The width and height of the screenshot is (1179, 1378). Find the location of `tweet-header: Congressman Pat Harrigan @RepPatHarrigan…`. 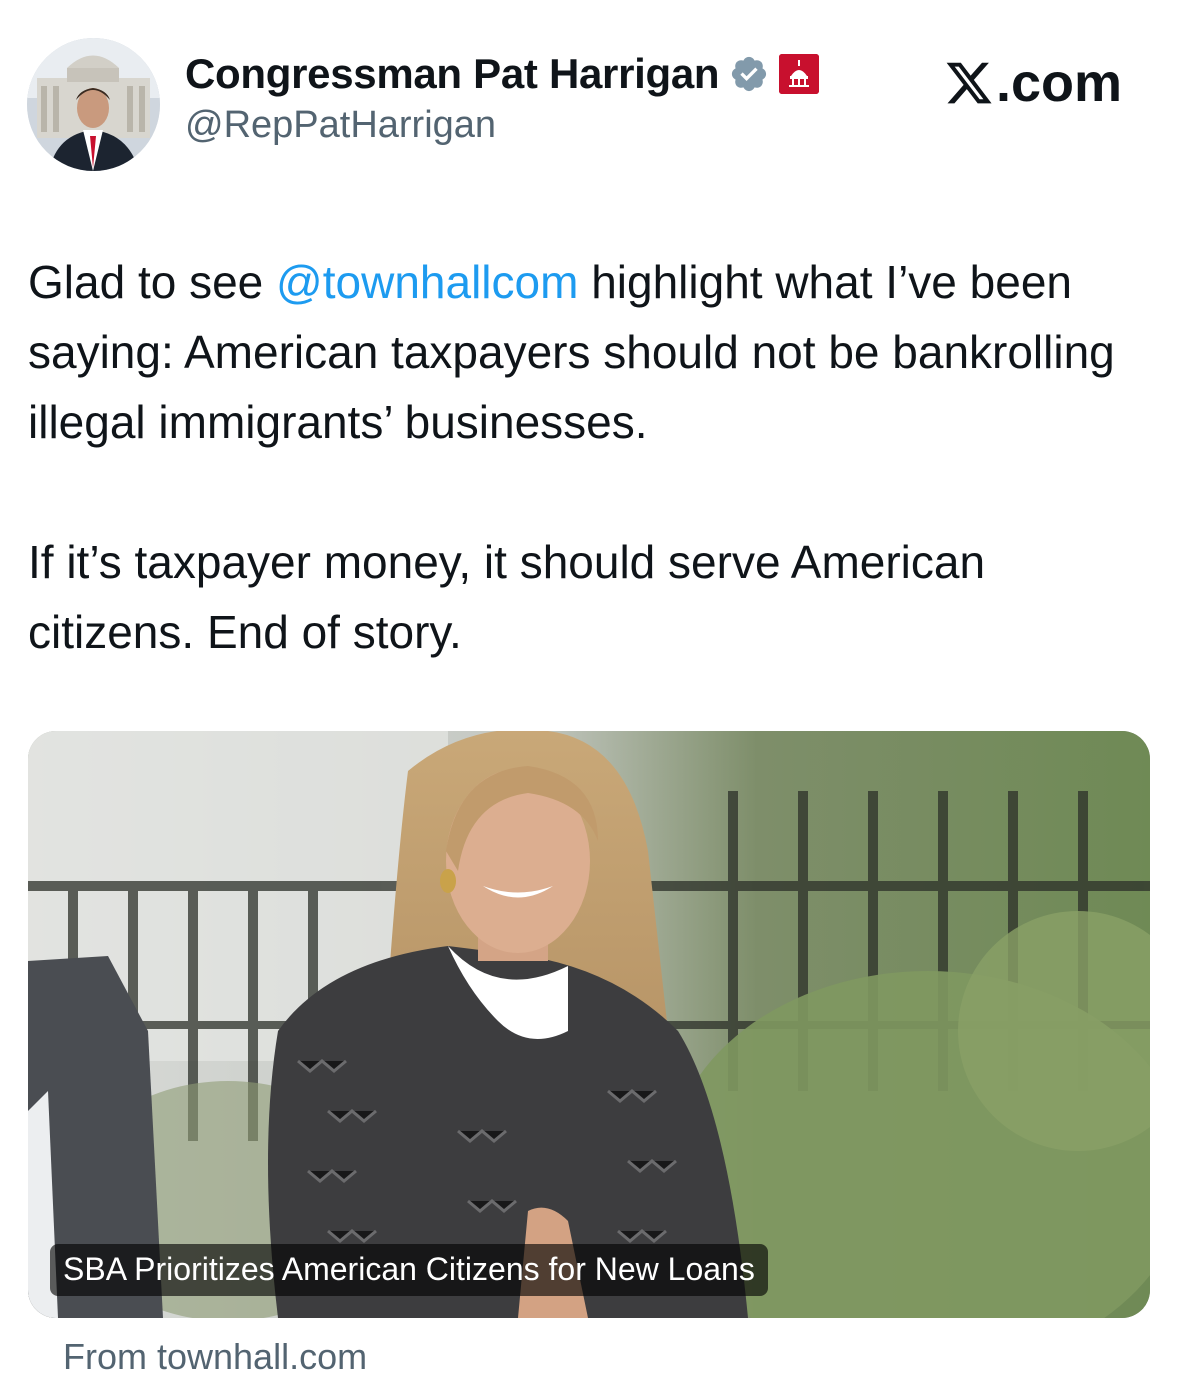

tweet-header: Congressman Pat Harrigan @RepPatHarrigan… is located at coordinates (592, 105).